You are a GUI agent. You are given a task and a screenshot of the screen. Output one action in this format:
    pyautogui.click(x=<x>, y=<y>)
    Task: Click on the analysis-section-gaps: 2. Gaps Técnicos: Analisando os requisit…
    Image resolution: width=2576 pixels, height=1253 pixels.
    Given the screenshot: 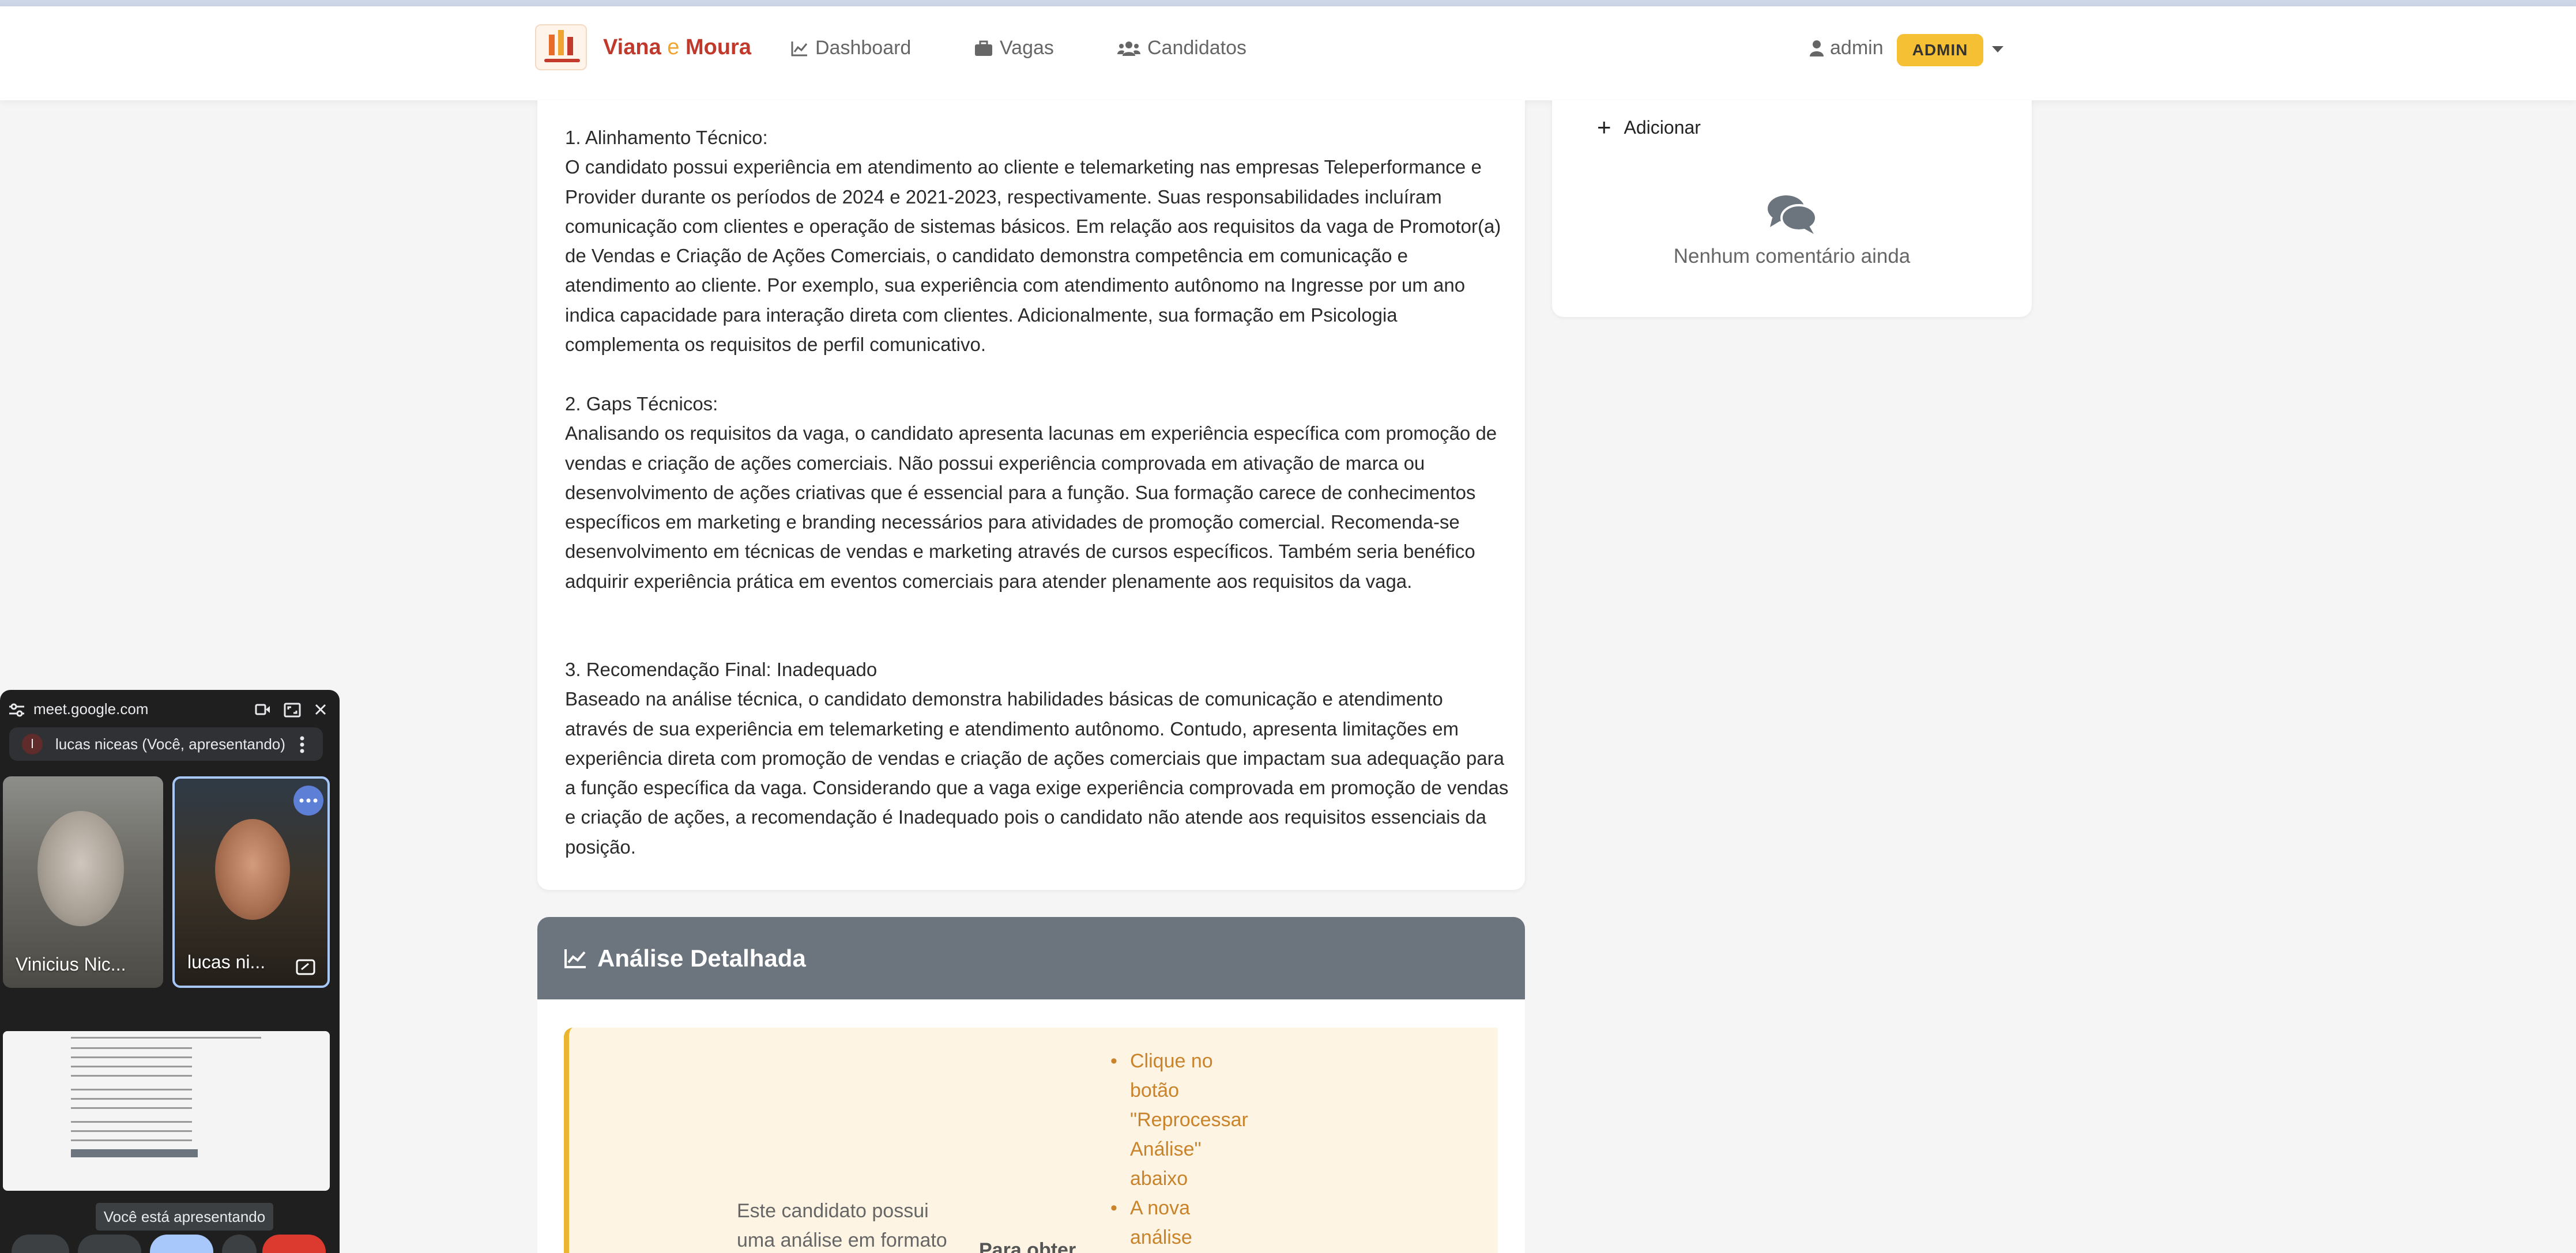 What is the action you would take?
    pyautogui.click(x=1038, y=493)
    